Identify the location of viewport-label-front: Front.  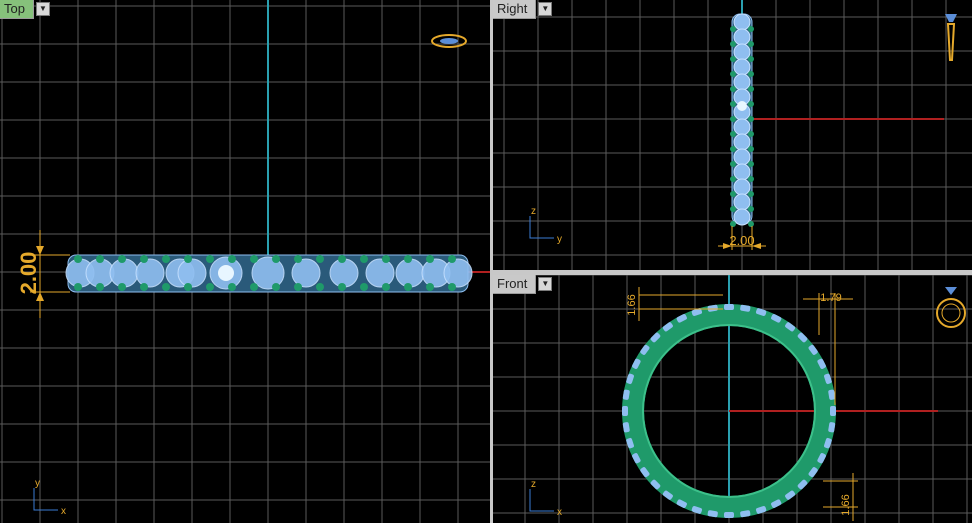
(515, 284).